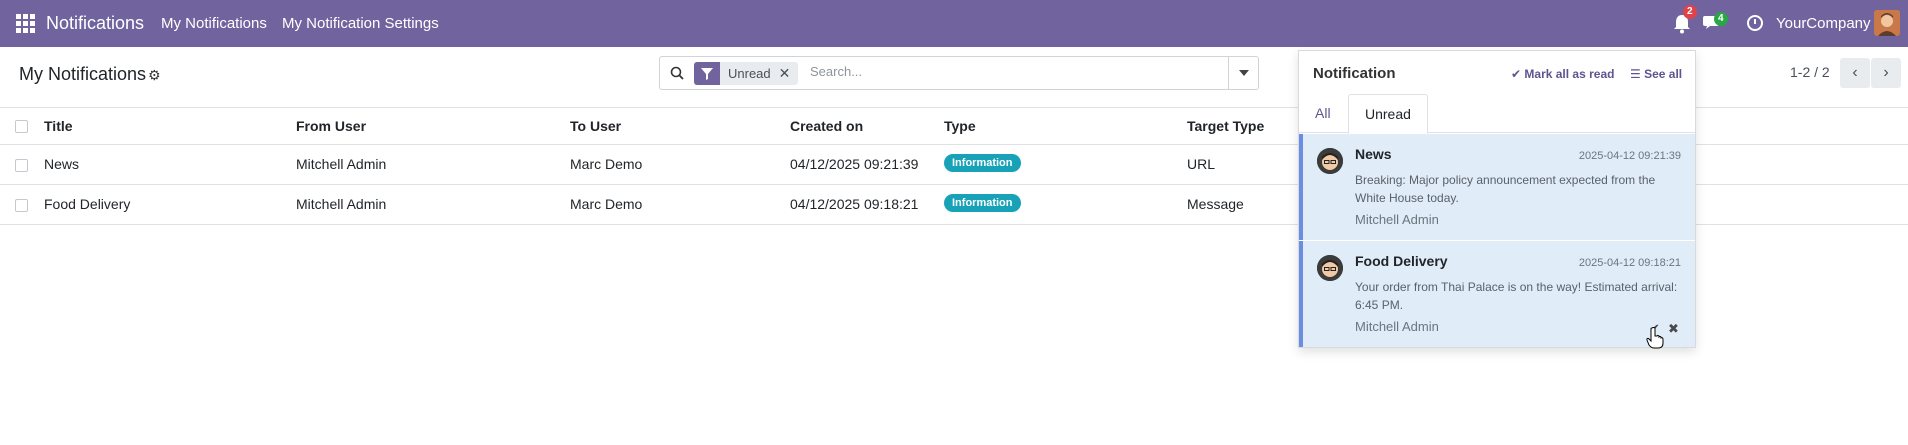 This screenshot has height=445, width=1908. What do you see at coordinates (854, 164) in the screenshot?
I see `cell-created-on: 04/12/2025 09:21:39` at bounding box center [854, 164].